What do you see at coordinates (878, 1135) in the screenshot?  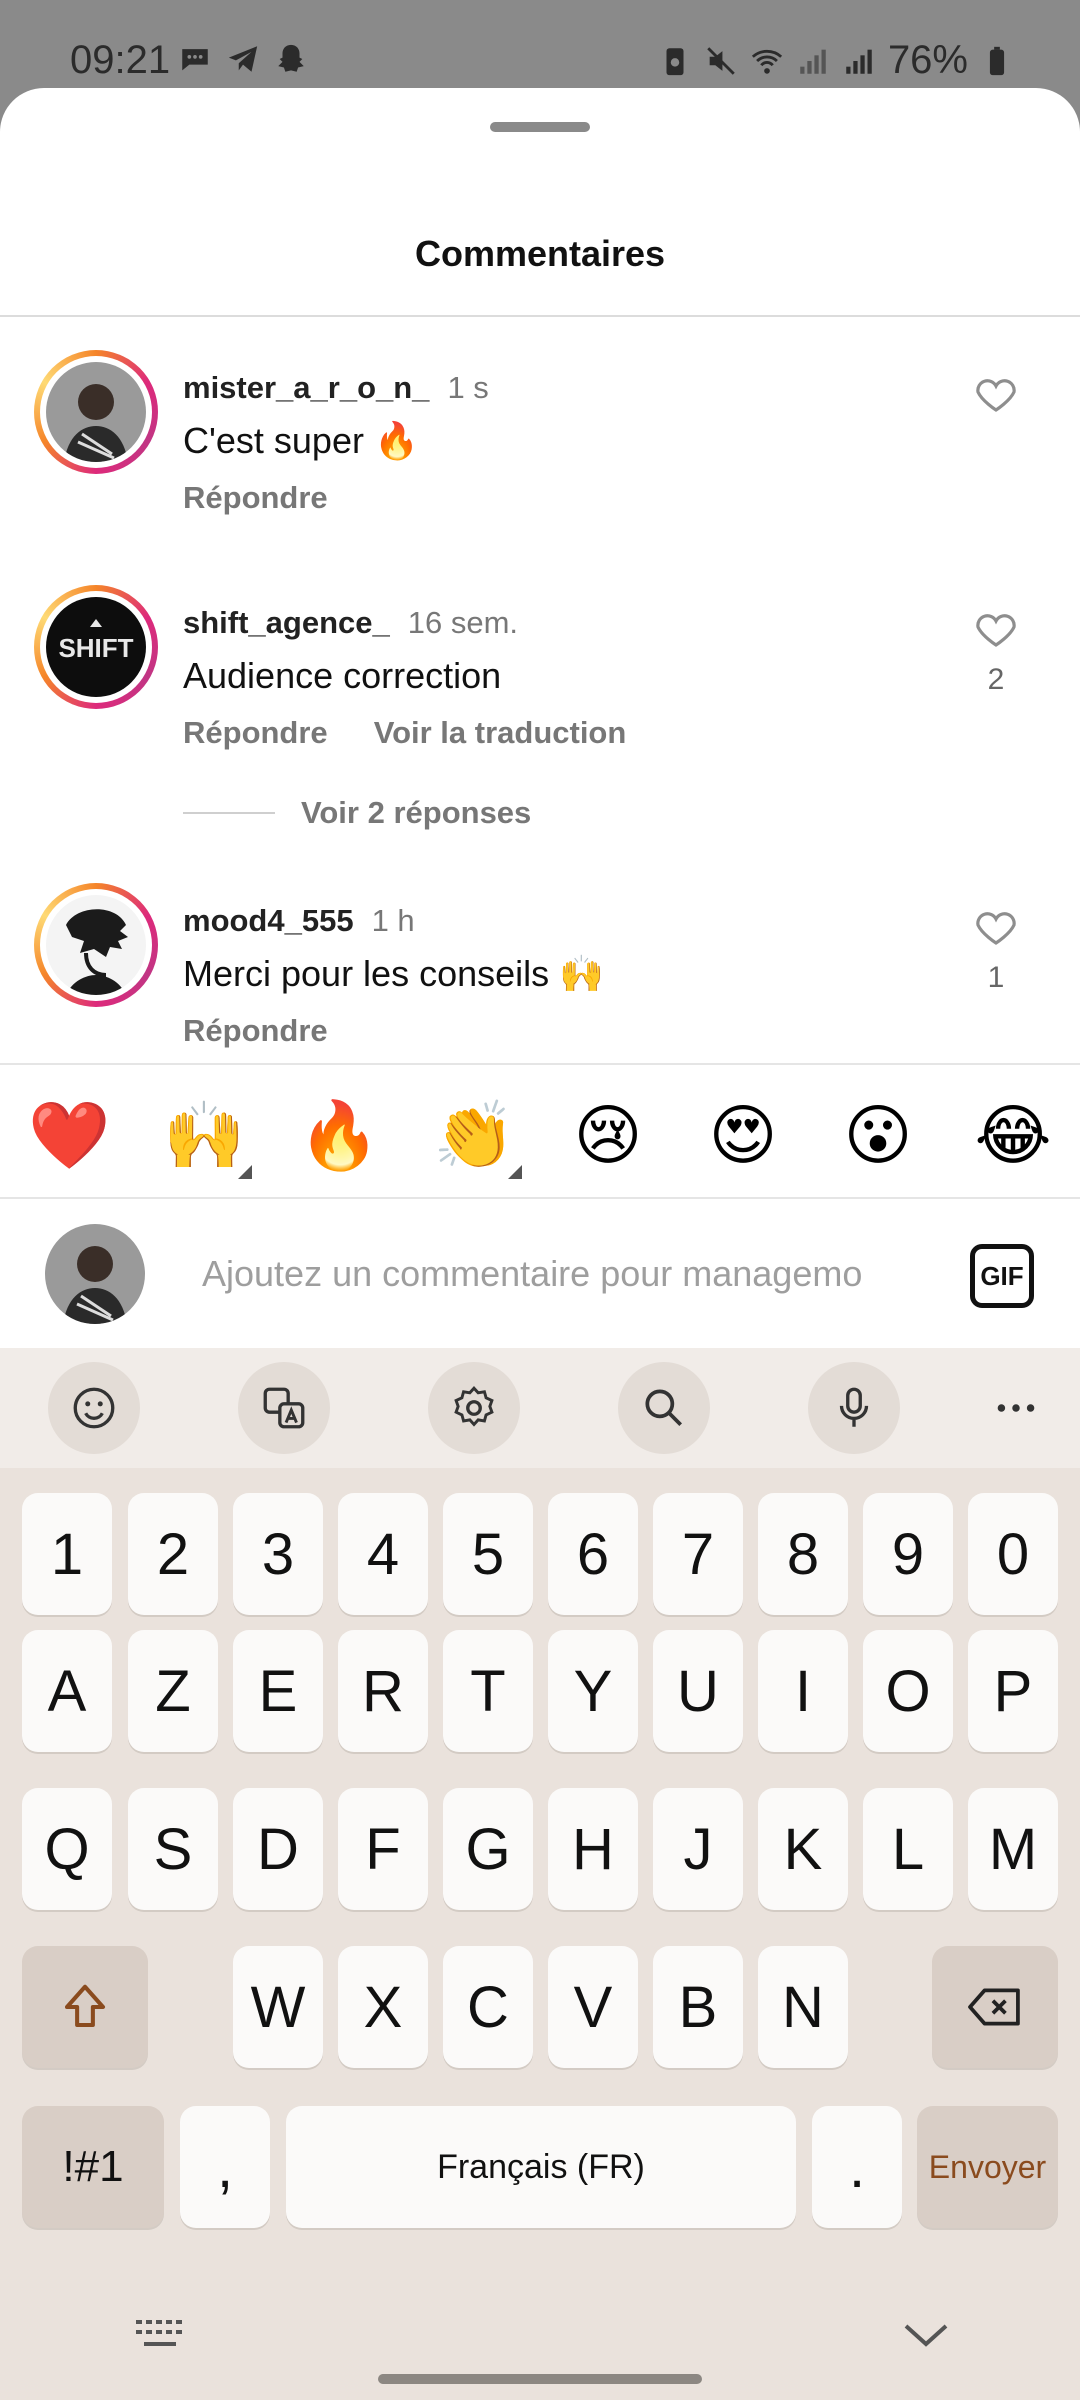 I see `emoji-surprised-button: 😮` at bounding box center [878, 1135].